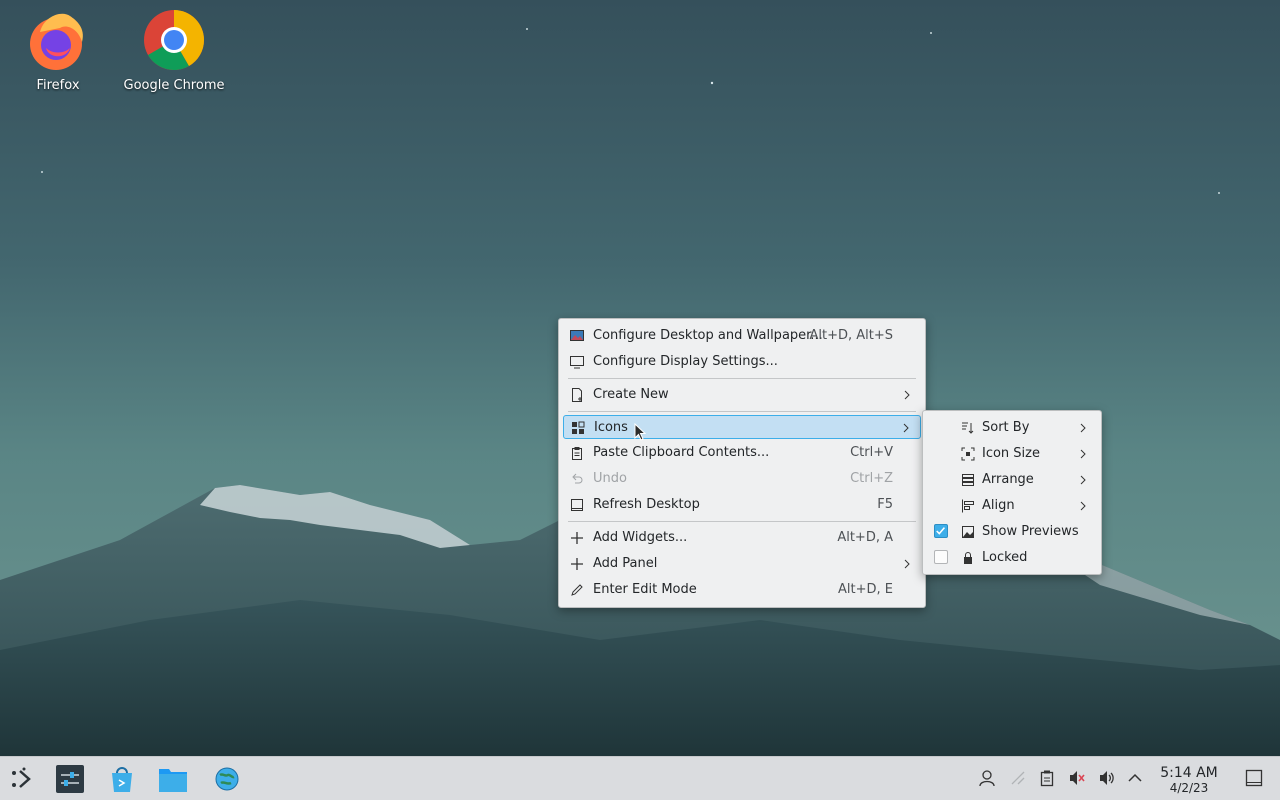 The width and height of the screenshot is (1280, 800). Describe the element at coordinates (742, 427) in the screenshot. I see `menu-item-icons: Icons` at that location.